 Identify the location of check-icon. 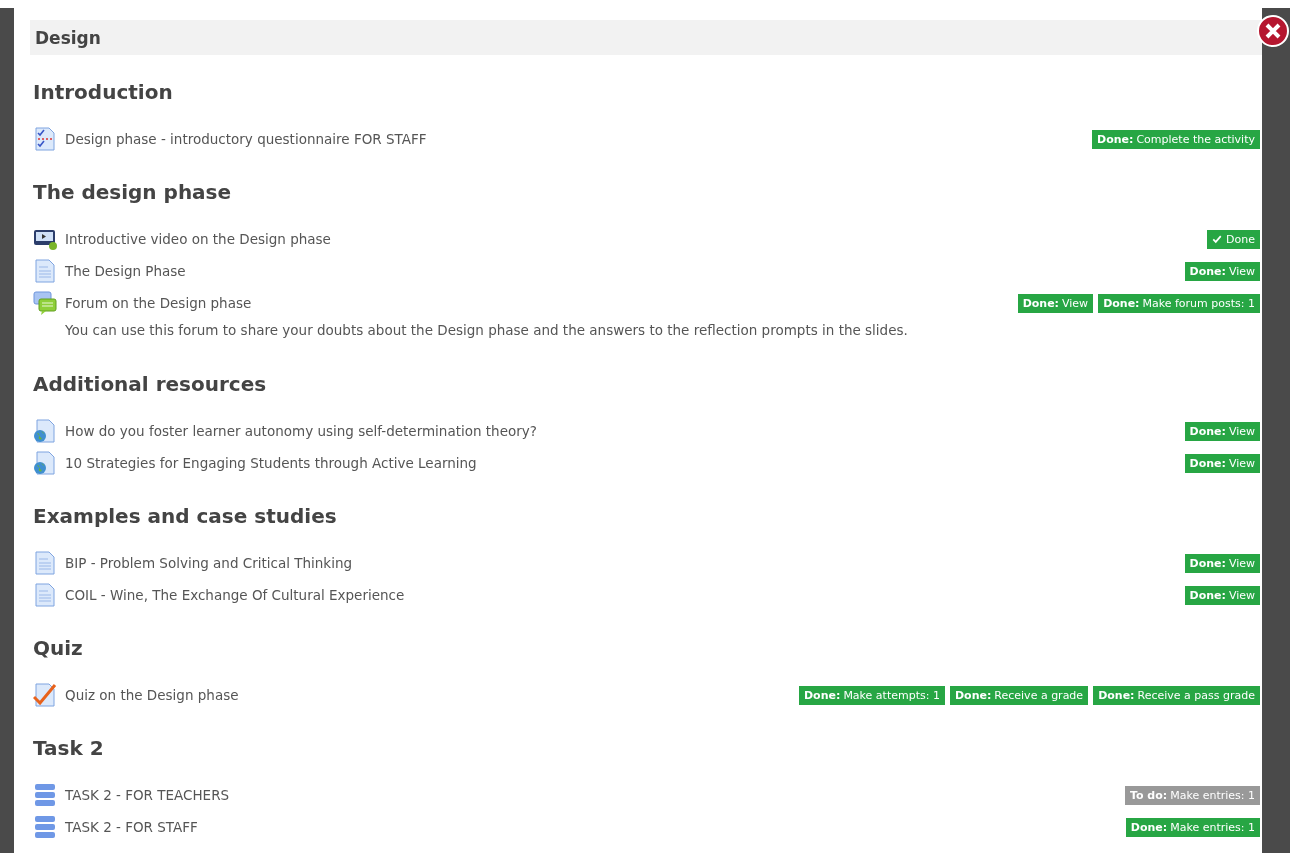
(1217, 239).